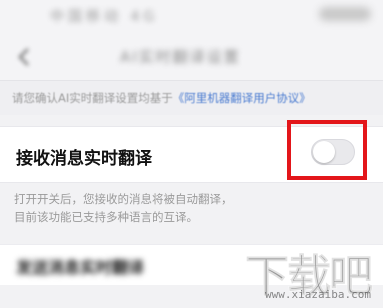 This screenshot has height=308, width=383. What do you see at coordinates (84, 159) in the screenshot?
I see `receive-message-translation-label: 接收消息实时翻译` at bounding box center [84, 159].